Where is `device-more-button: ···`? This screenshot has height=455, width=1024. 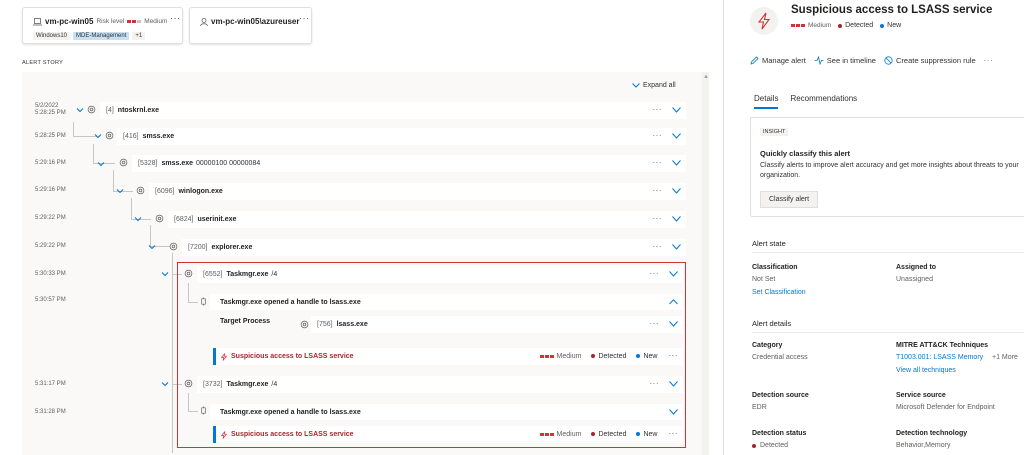
device-more-button: ··· is located at coordinates (175, 18).